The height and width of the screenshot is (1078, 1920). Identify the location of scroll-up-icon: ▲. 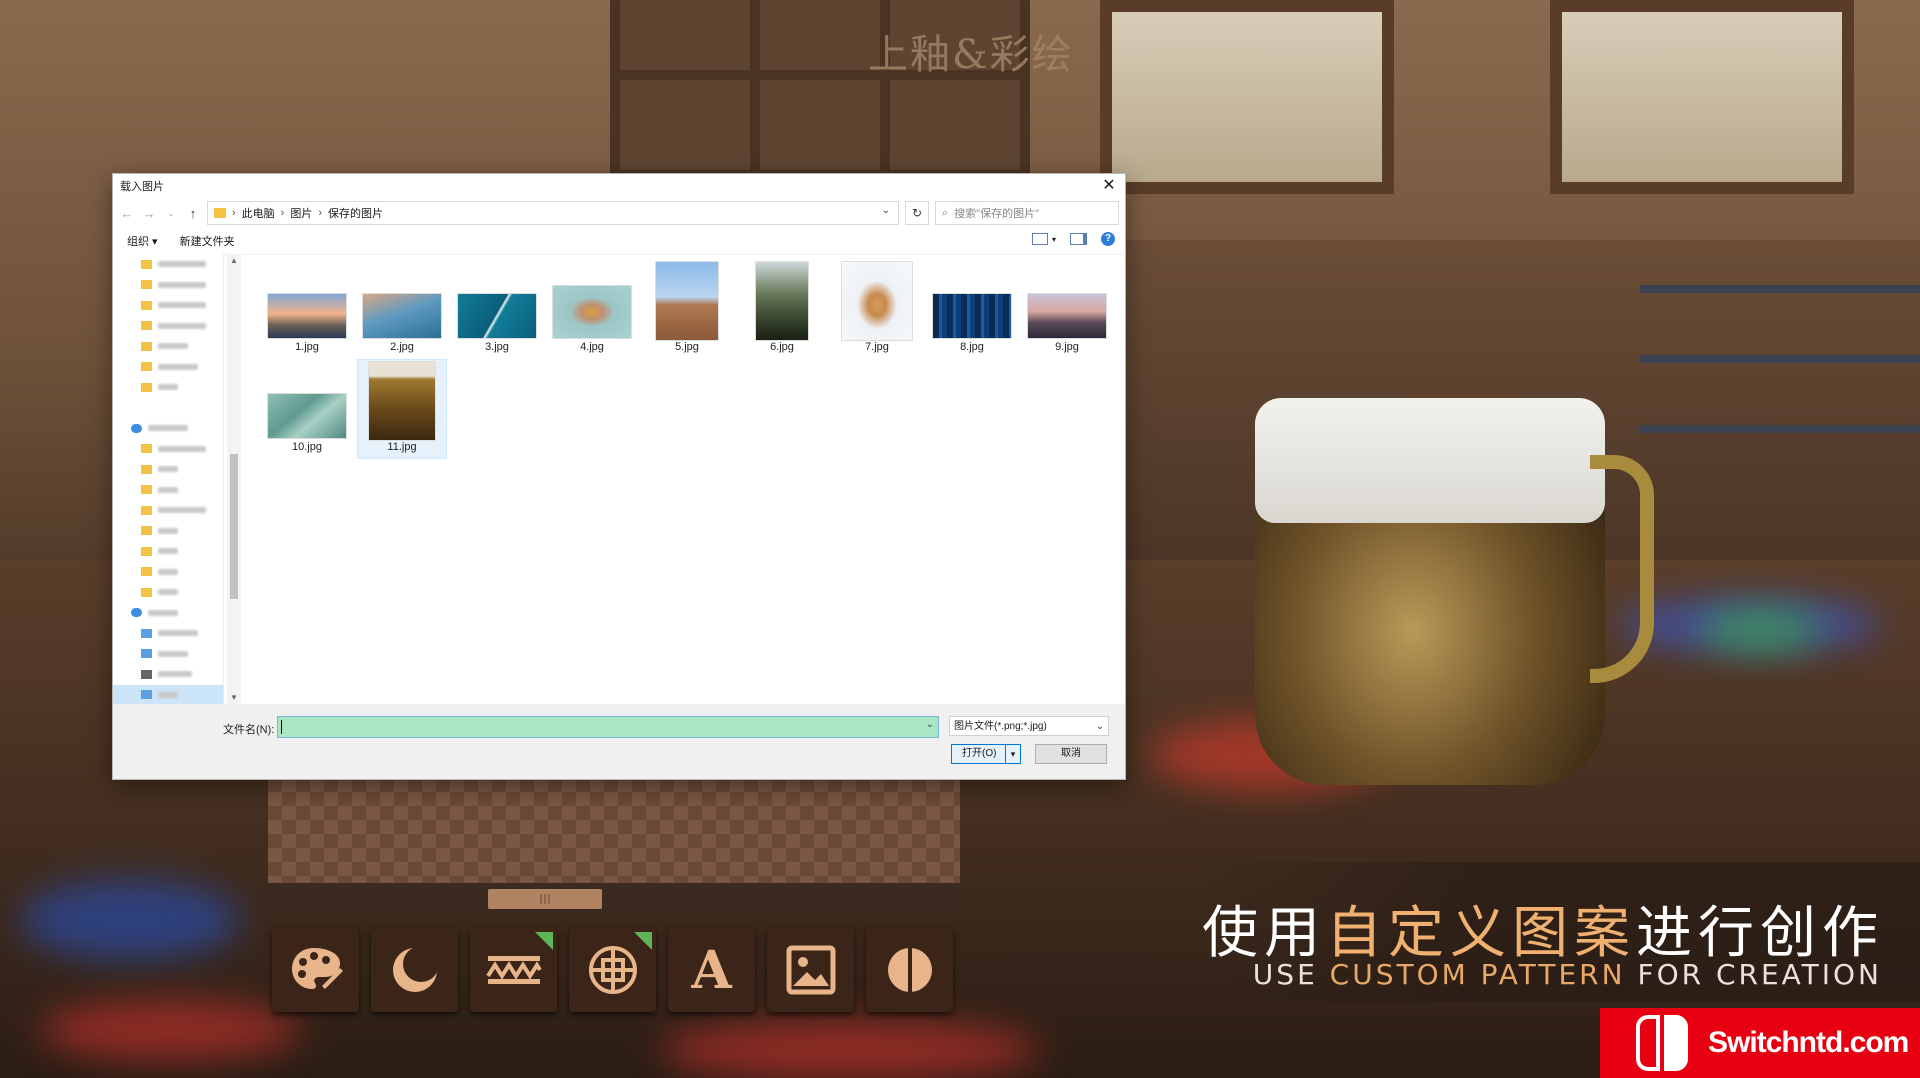
(234, 260).